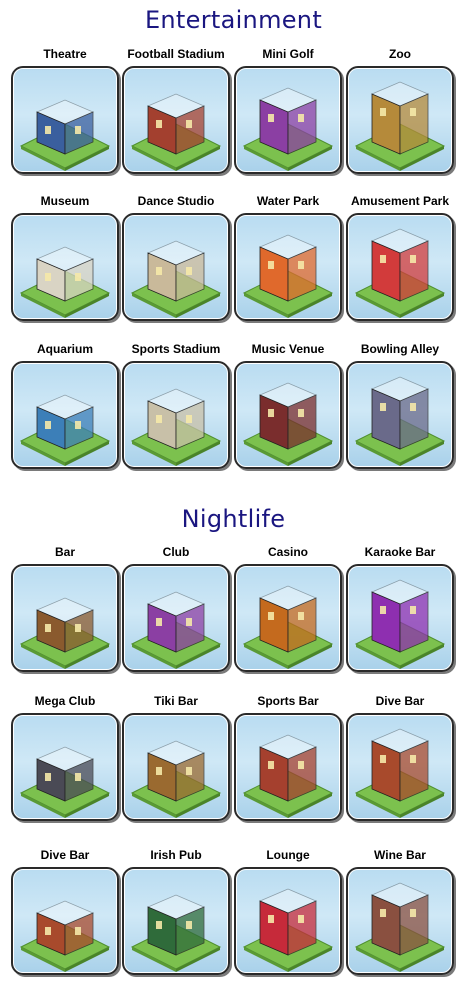 The height and width of the screenshot is (1001, 467). I want to click on building-tile-irish-pub: Irish Pub, so click(176, 911).